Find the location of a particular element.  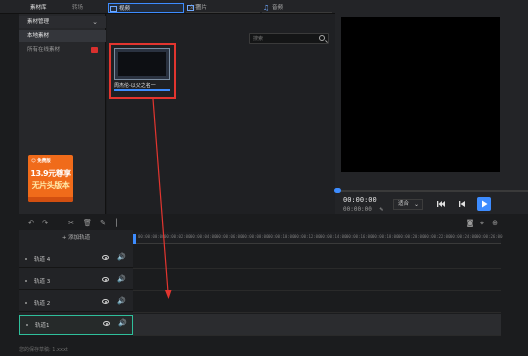

material-manage-label: 素材管理 is located at coordinates (38, 22).